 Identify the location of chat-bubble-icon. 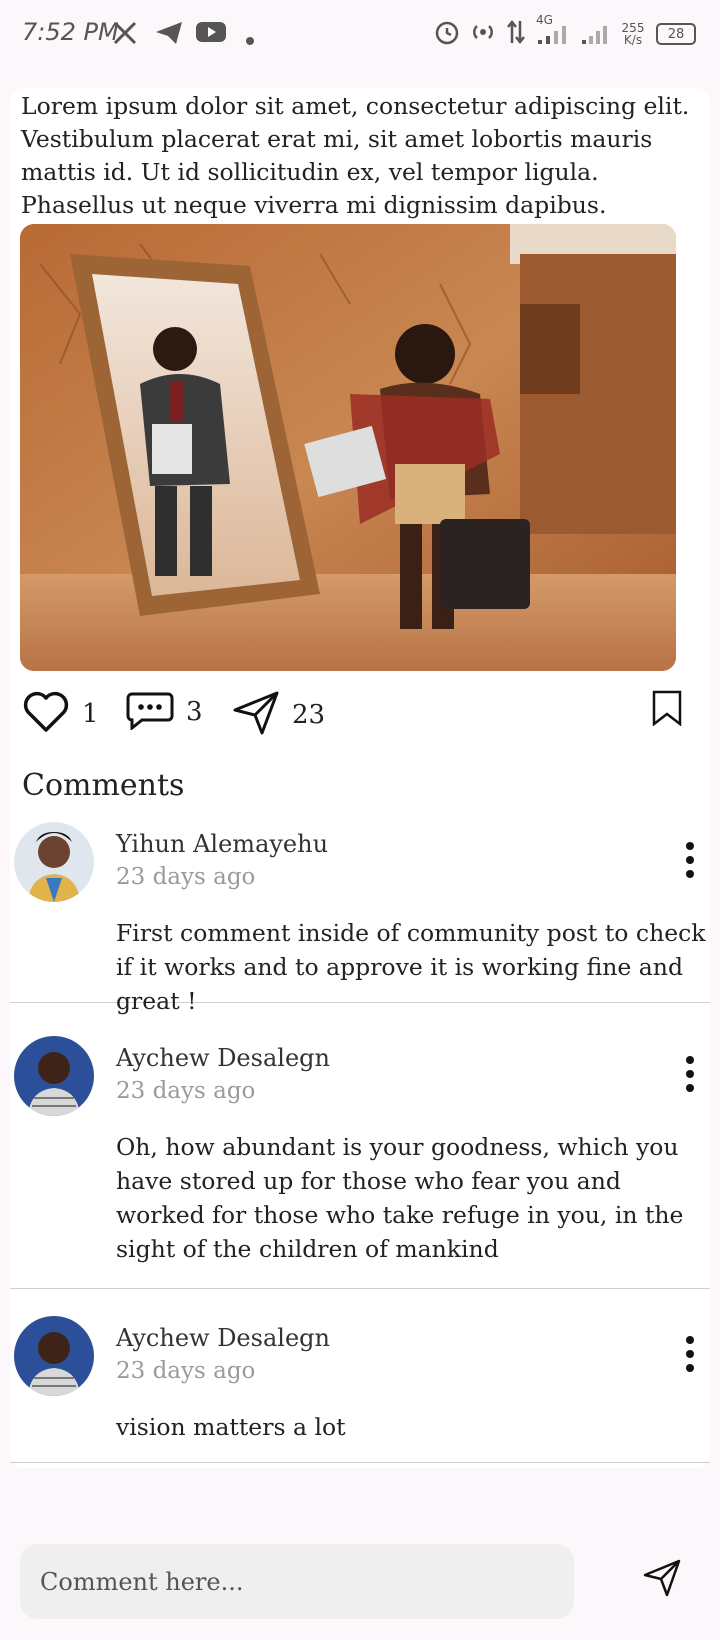
(150, 712).